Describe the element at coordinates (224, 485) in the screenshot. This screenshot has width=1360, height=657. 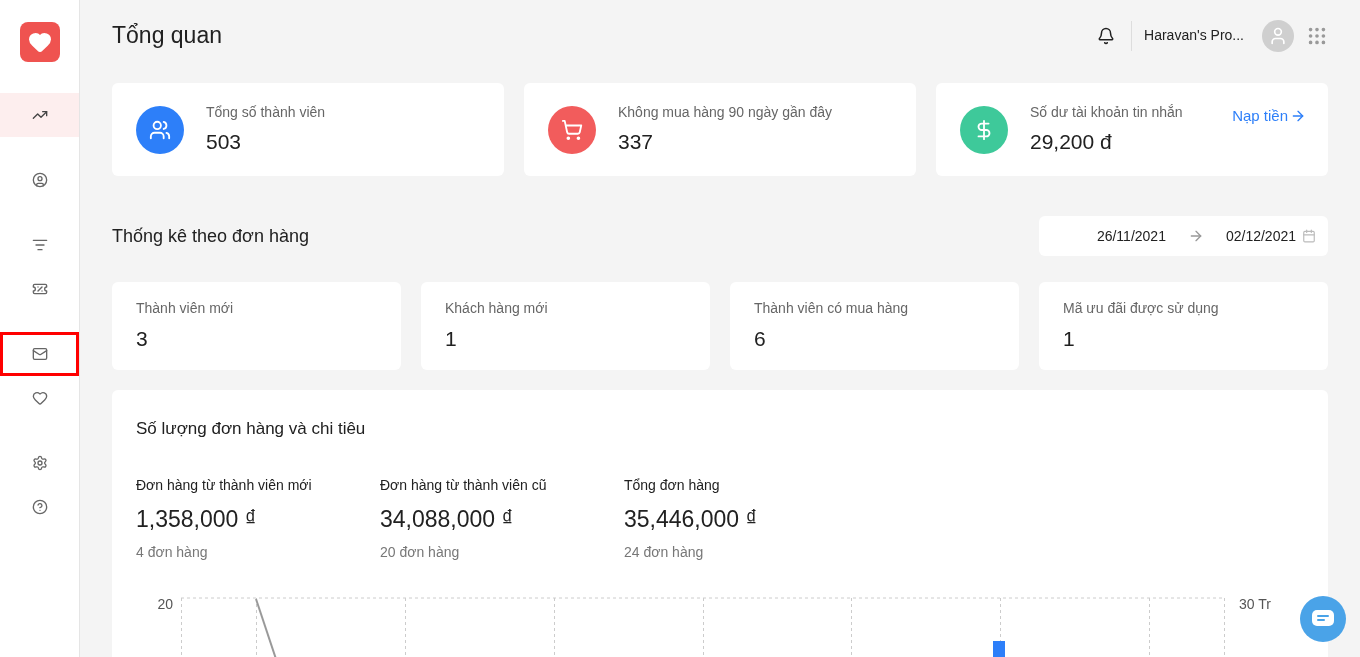
I see `metric-label: Đơn hàng từ thành viên mới` at that location.